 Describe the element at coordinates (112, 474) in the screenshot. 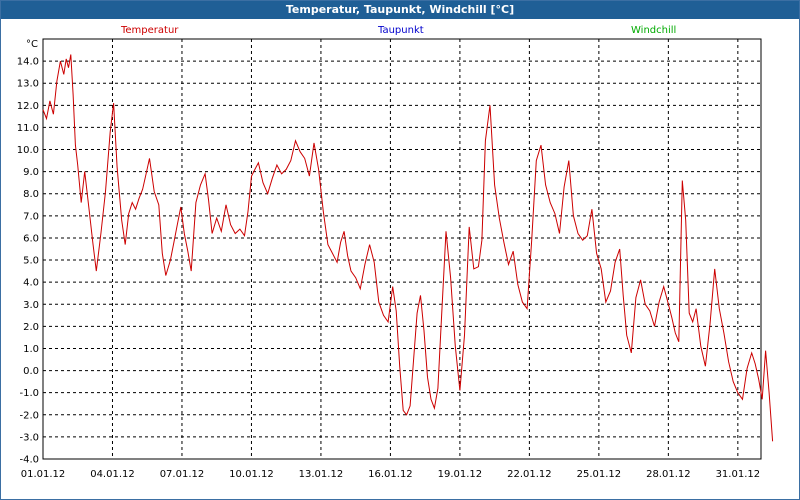

I see `x-tick-label: 04.01.12` at that location.